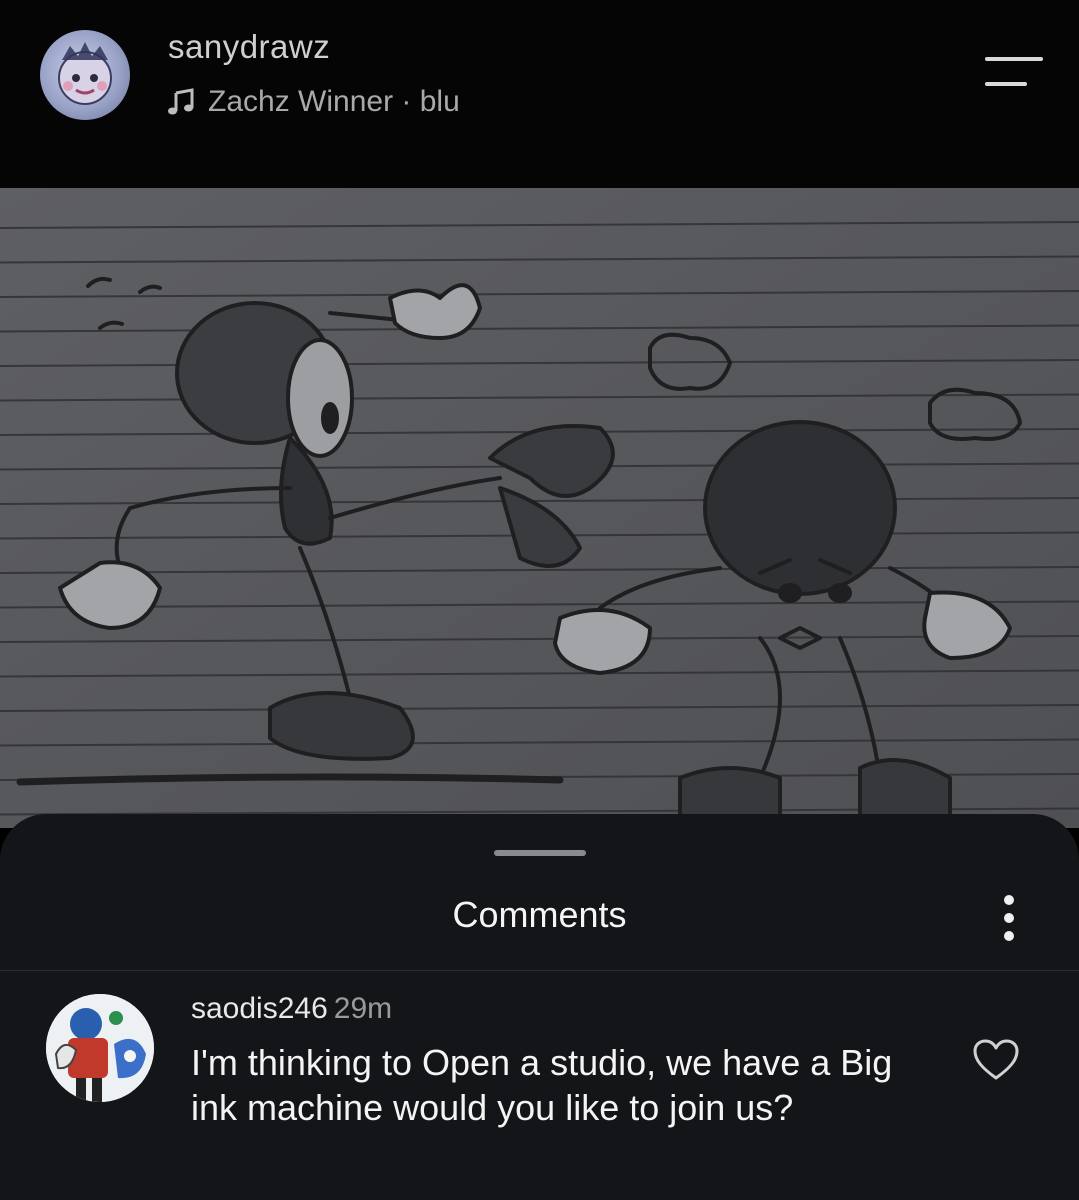  What do you see at coordinates (540, 853) in the screenshot?
I see `sheet-grabber` at bounding box center [540, 853].